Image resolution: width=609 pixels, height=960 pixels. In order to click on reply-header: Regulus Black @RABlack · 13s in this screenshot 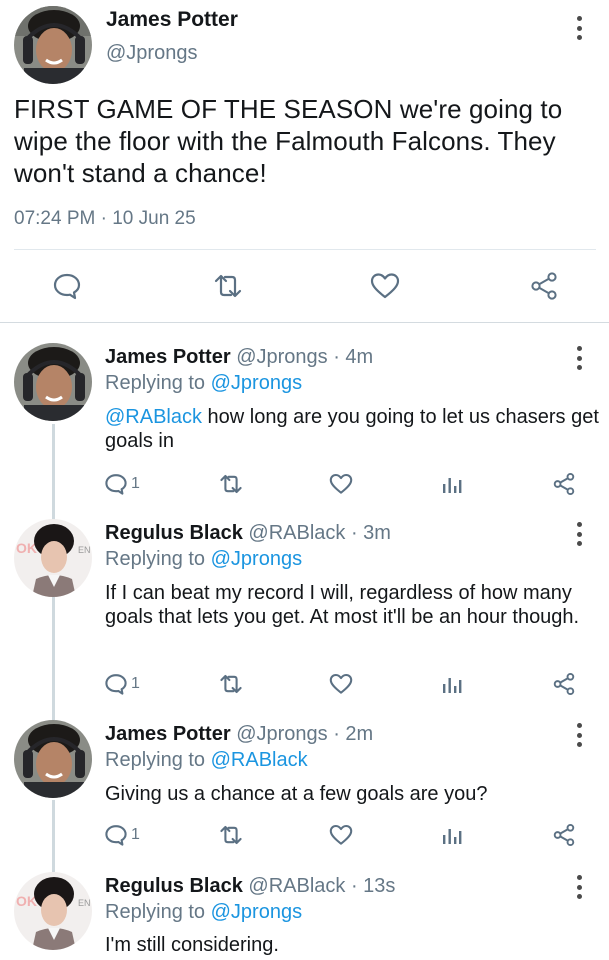, I will do `click(250, 886)`.